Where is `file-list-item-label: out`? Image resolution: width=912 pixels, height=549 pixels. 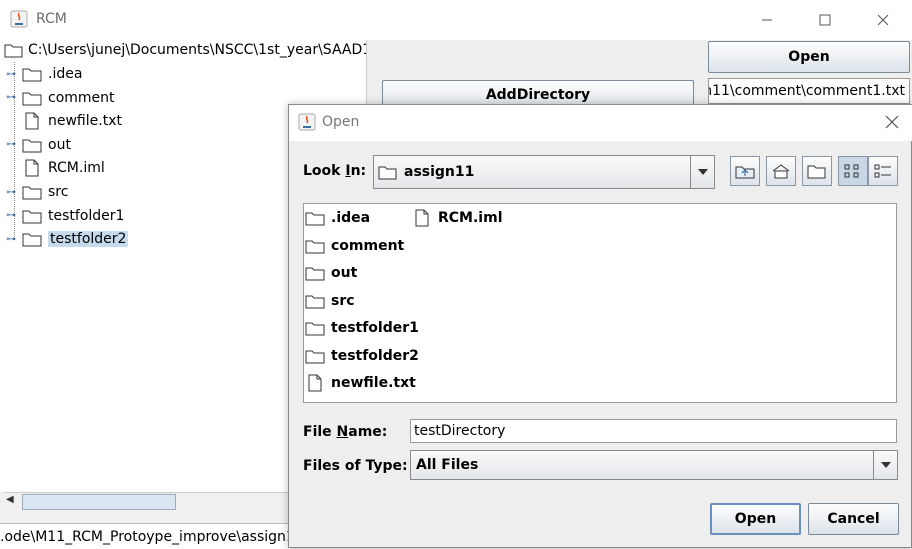 file-list-item-label: out is located at coordinates (344, 273).